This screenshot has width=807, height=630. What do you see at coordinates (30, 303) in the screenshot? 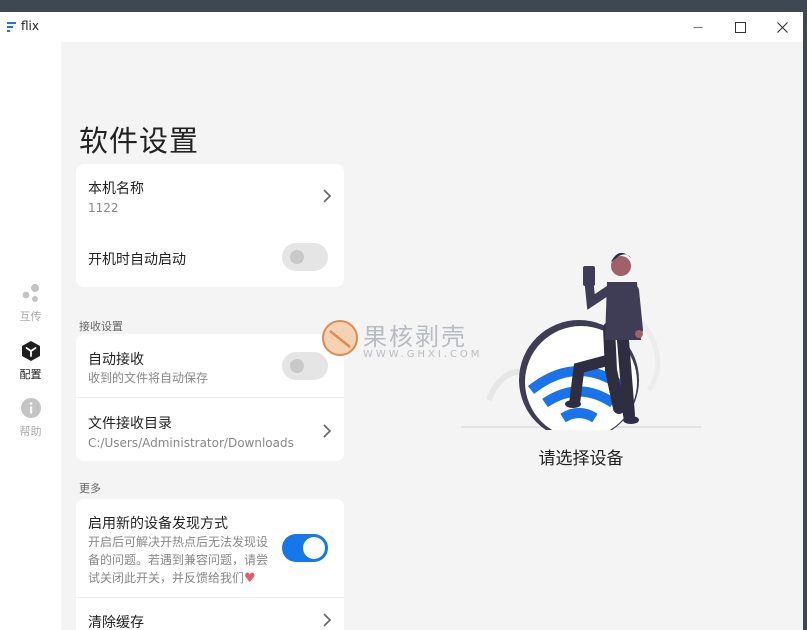
I see `sidebar-item-transfer: 互传` at bounding box center [30, 303].